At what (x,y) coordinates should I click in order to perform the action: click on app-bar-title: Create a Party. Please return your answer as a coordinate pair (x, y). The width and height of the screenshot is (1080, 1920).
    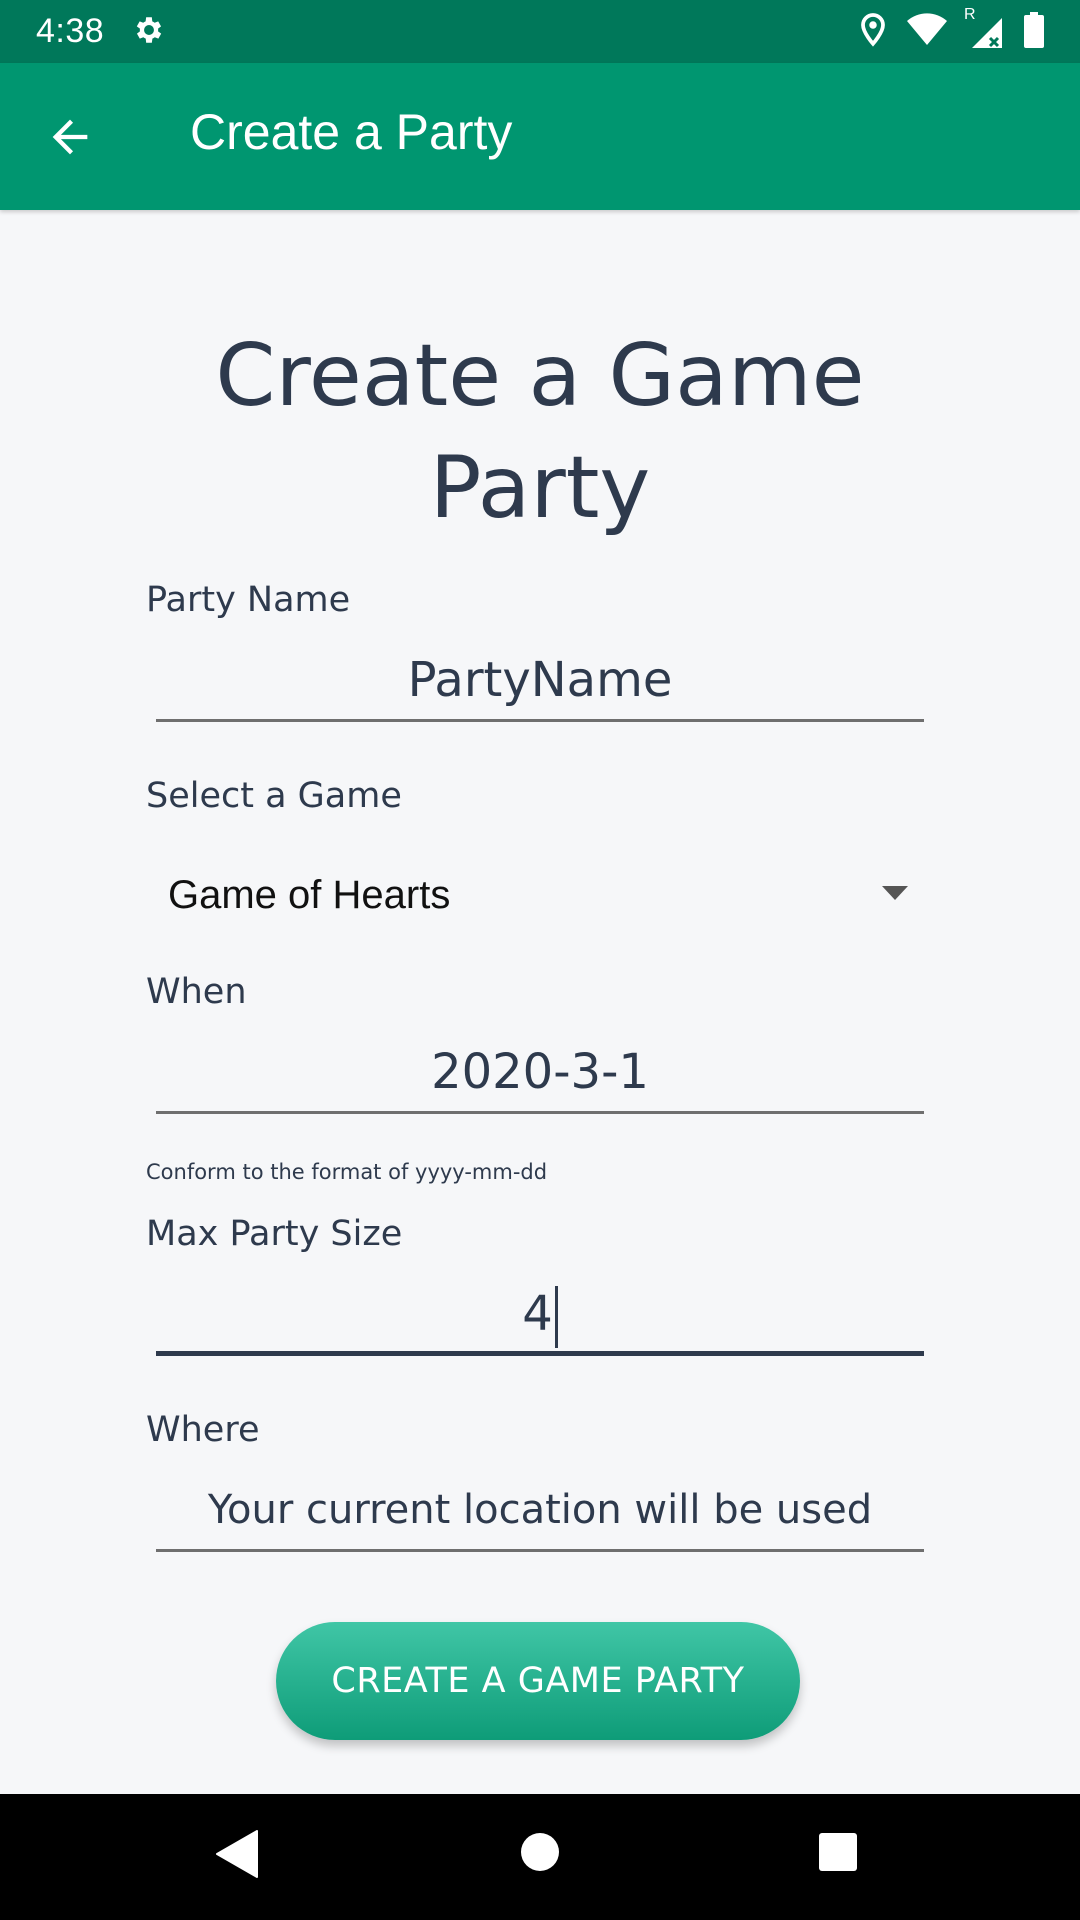
    Looking at the image, I should click on (351, 132).